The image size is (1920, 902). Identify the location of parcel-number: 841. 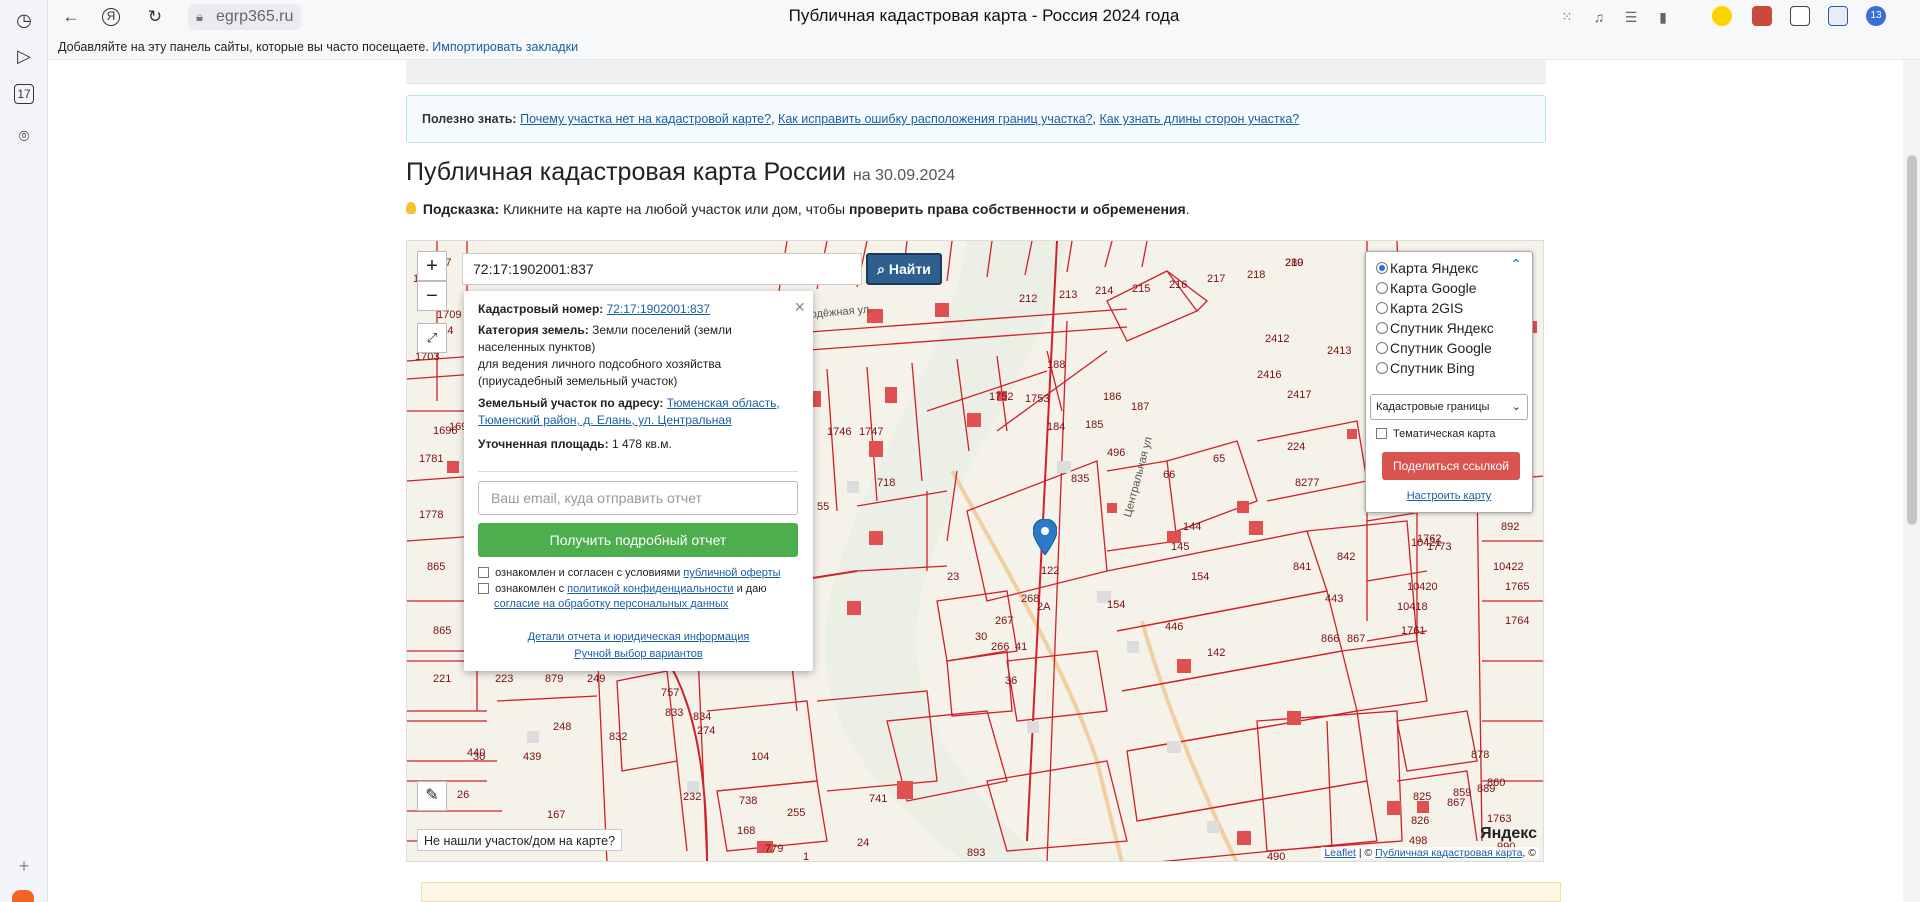
(1302, 567).